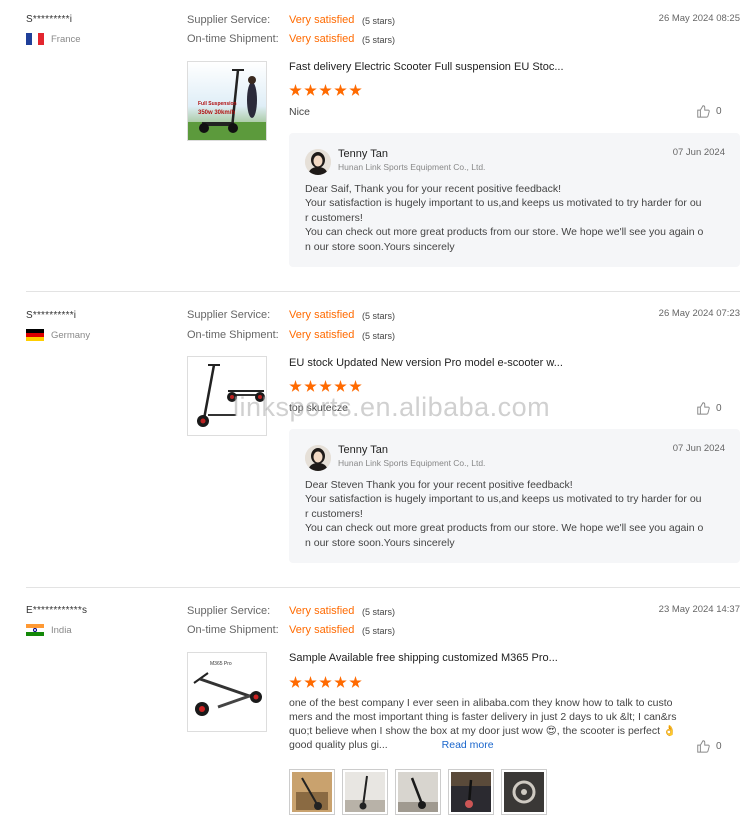 The width and height of the screenshot is (749, 818). I want to click on review-date: 26 May 2024 08:25, so click(699, 18).